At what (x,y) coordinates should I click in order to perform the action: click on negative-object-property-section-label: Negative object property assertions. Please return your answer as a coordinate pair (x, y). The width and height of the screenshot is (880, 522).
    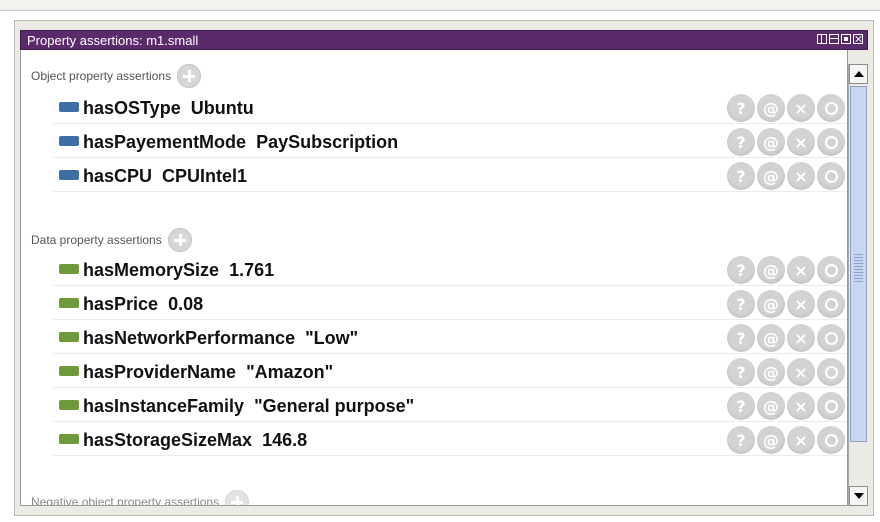
    Looking at the image, I should click on (125, 500).